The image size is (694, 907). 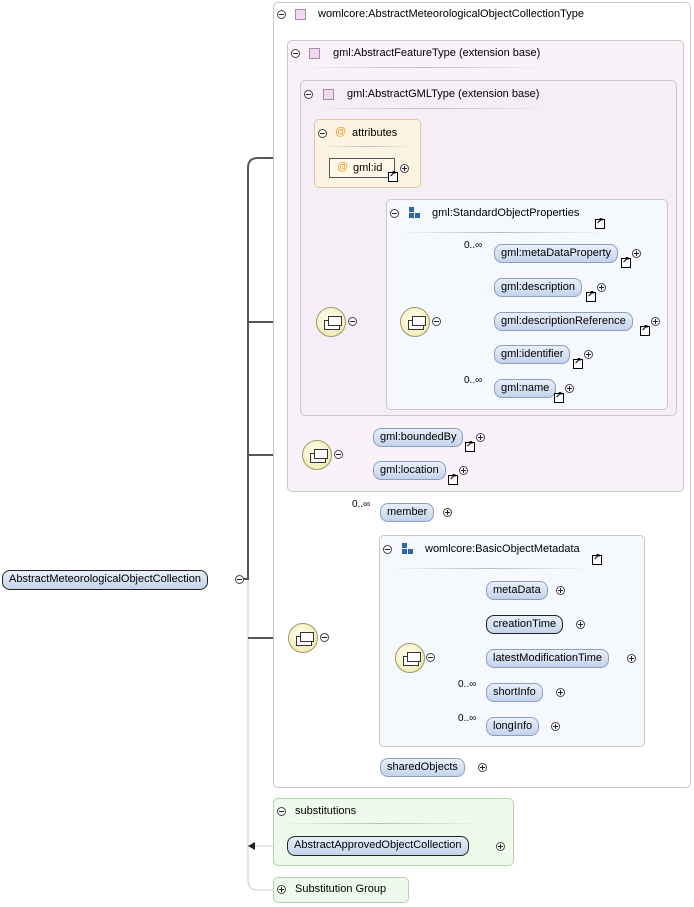 What do you see at coordinates (655, 321) in the screenshot?
I see `descriptionreference-expand-toggle` at bounding box center [655, 321].